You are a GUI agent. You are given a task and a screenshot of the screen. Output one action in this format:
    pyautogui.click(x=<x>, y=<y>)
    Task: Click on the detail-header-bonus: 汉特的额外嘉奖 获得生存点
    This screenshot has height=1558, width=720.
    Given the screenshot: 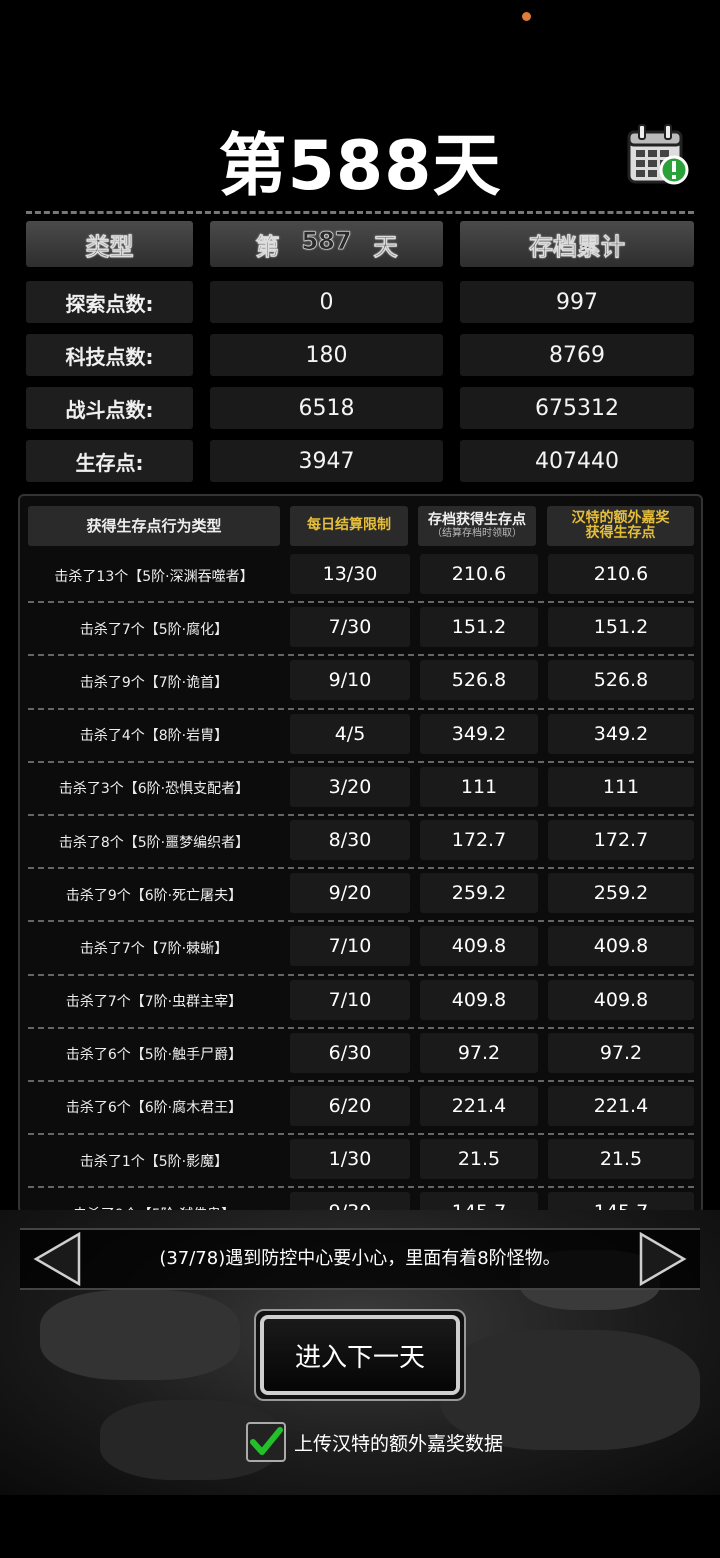 What is the action you would take?
    pyautogui.click(x=620, y=526)
    